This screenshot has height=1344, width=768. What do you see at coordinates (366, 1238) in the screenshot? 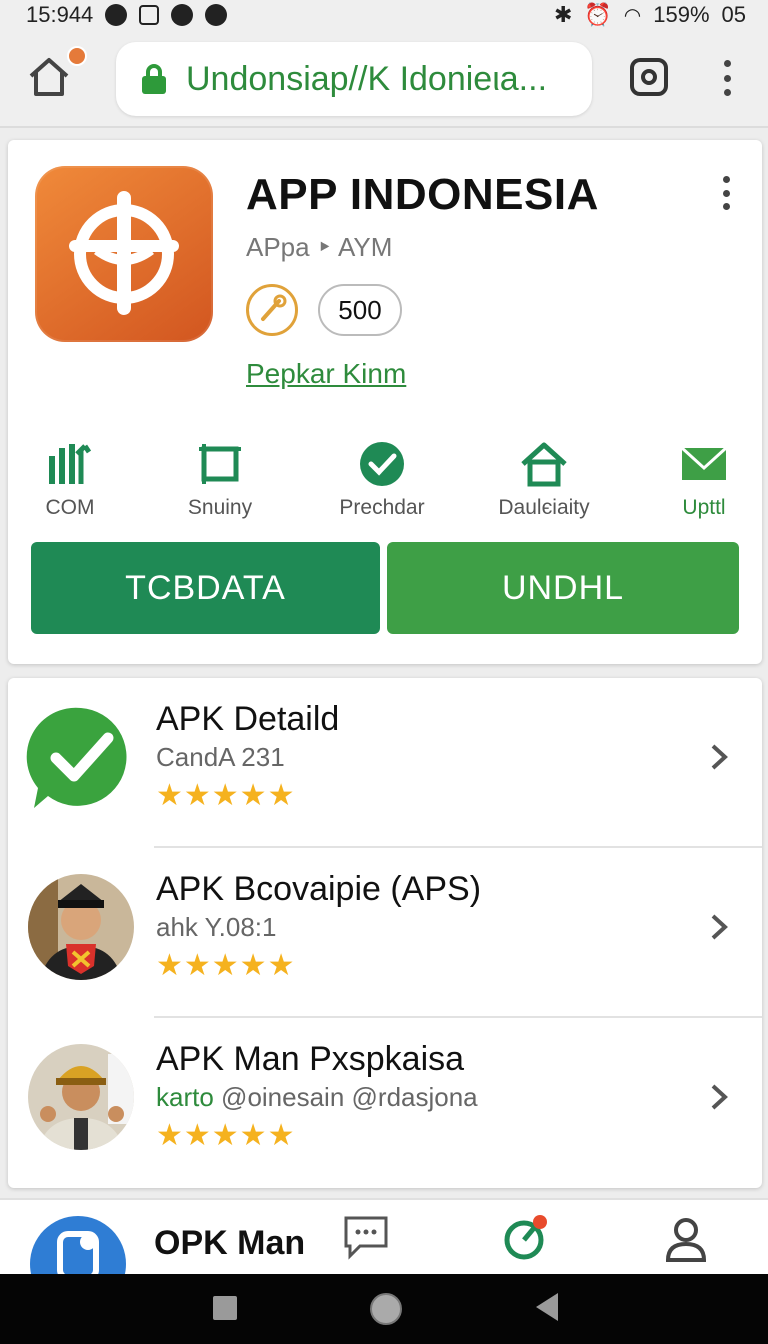
I see `chat-icon` at bounding box center [366, 1238].